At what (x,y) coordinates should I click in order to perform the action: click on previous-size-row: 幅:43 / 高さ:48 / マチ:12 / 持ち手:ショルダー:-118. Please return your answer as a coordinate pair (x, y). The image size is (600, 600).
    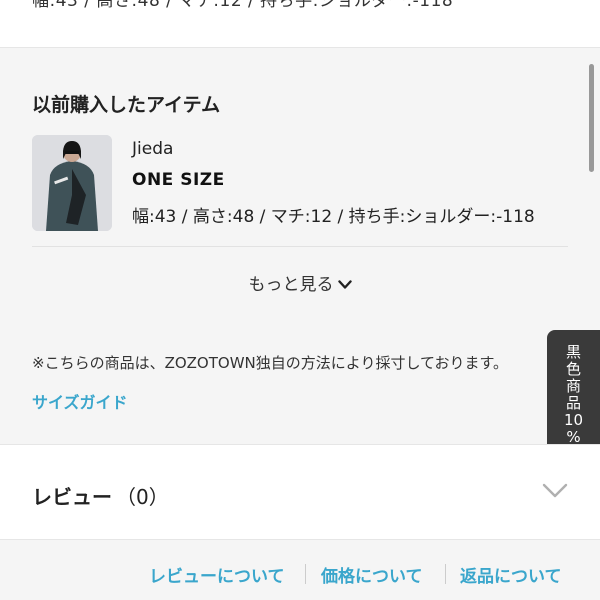
    Looking at the image, I should click on (300, 24).